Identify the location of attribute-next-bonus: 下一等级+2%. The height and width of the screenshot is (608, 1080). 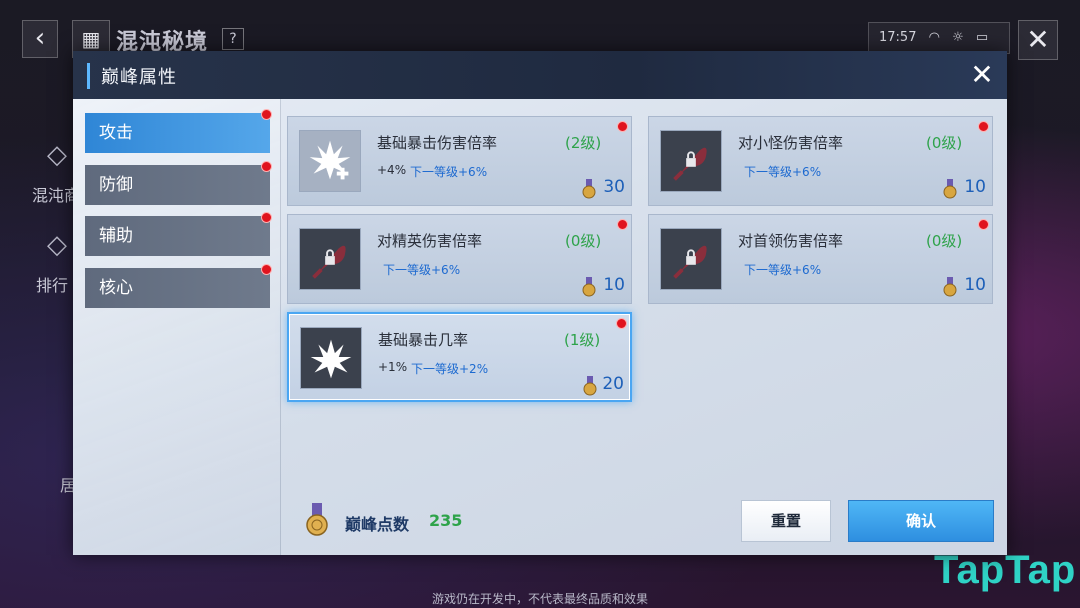
(450, 369).